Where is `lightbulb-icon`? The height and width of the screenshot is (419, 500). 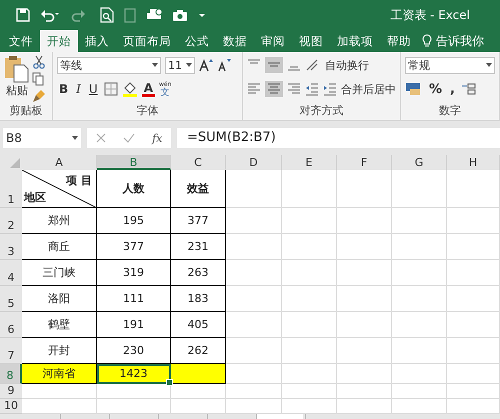
lightbulb-icon is located at coordinates (427, 41).